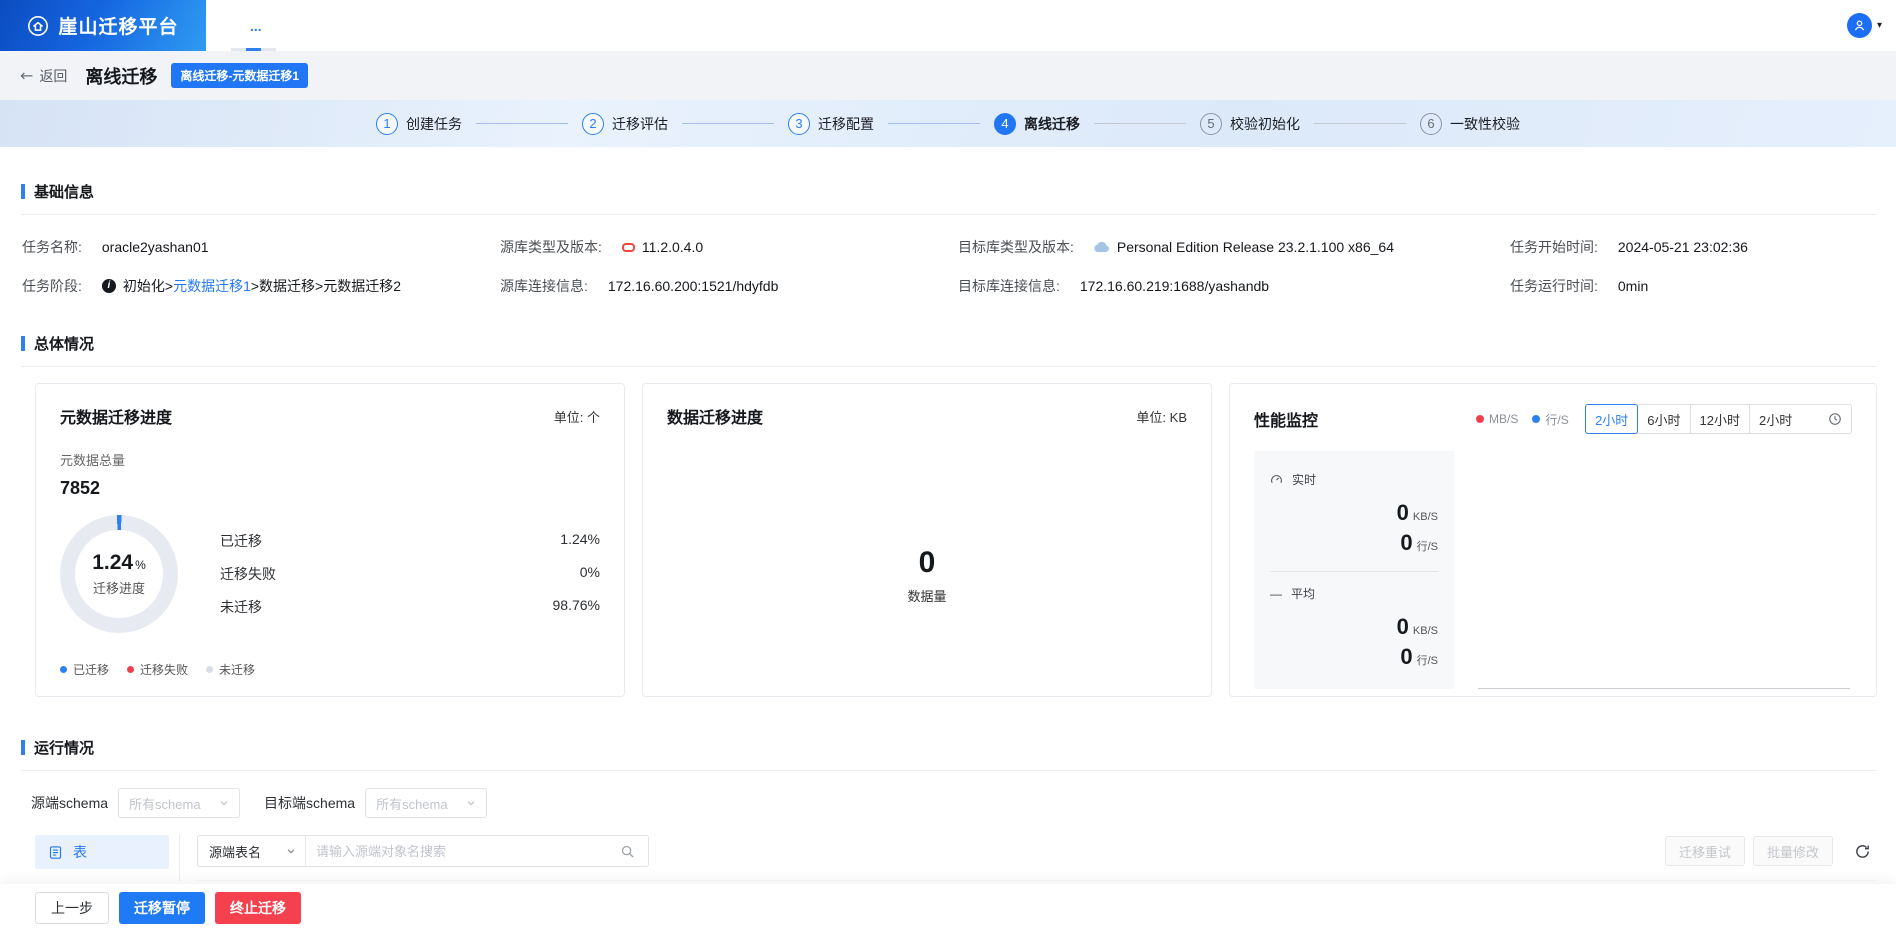  What do you see at coordinates (1354, 479) in the screenshot?
I see `realtime-row: 实时` at bounding box center [1354, 479].